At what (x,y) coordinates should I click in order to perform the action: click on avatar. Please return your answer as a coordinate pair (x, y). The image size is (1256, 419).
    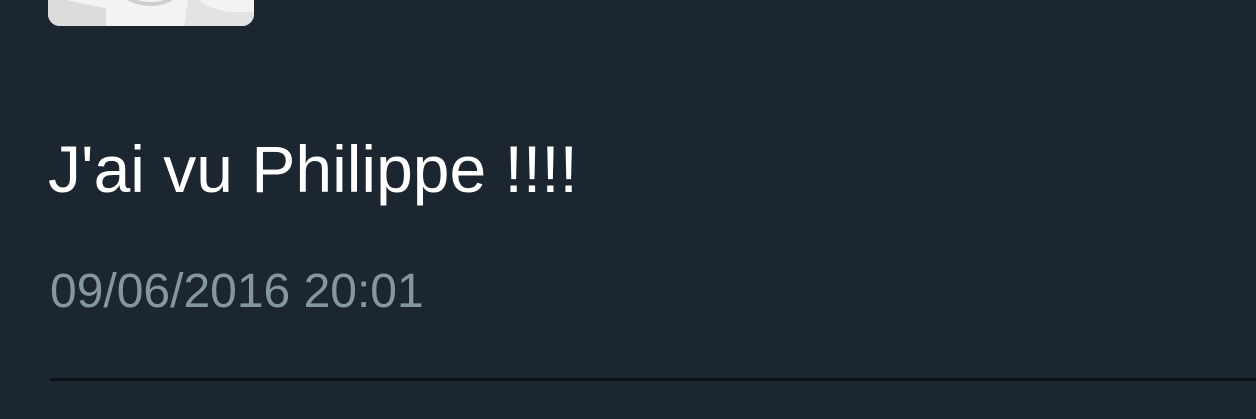
    Looking at the image, I should click on (151, 13).